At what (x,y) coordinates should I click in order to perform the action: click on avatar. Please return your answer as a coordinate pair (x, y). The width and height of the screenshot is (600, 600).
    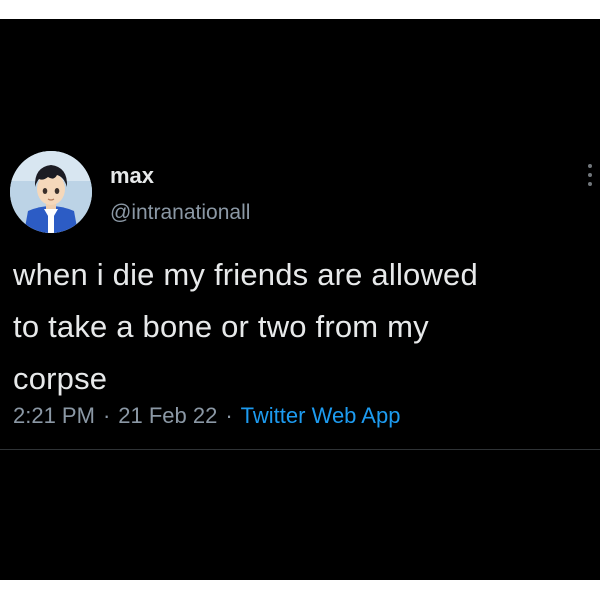
    Looking at the image, I should click on (51, 192).